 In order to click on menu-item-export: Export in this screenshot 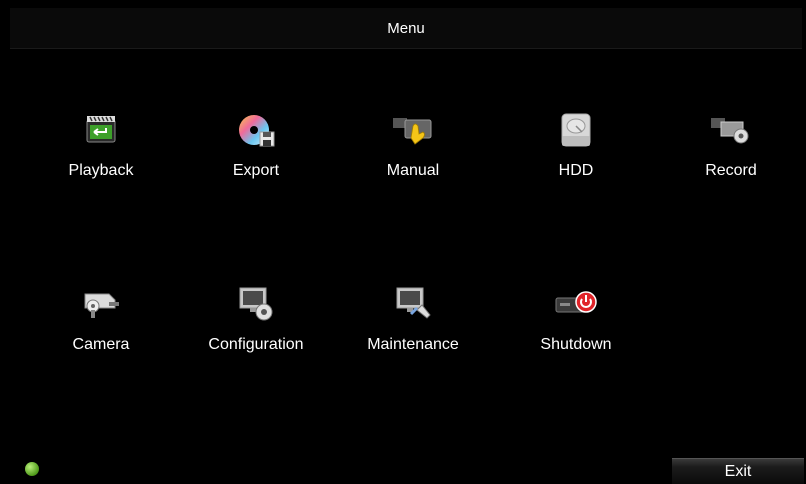, I will do `click(256, 165)`.